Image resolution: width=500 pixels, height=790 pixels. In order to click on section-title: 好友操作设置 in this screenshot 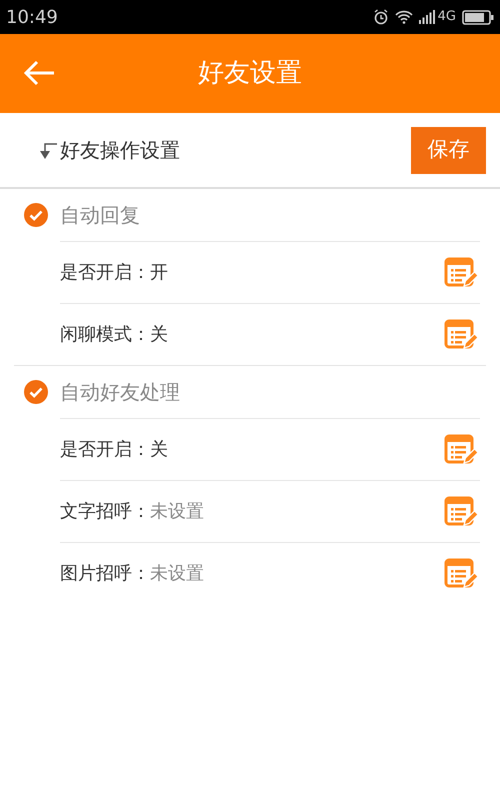, I will do `click(120, 150)`.